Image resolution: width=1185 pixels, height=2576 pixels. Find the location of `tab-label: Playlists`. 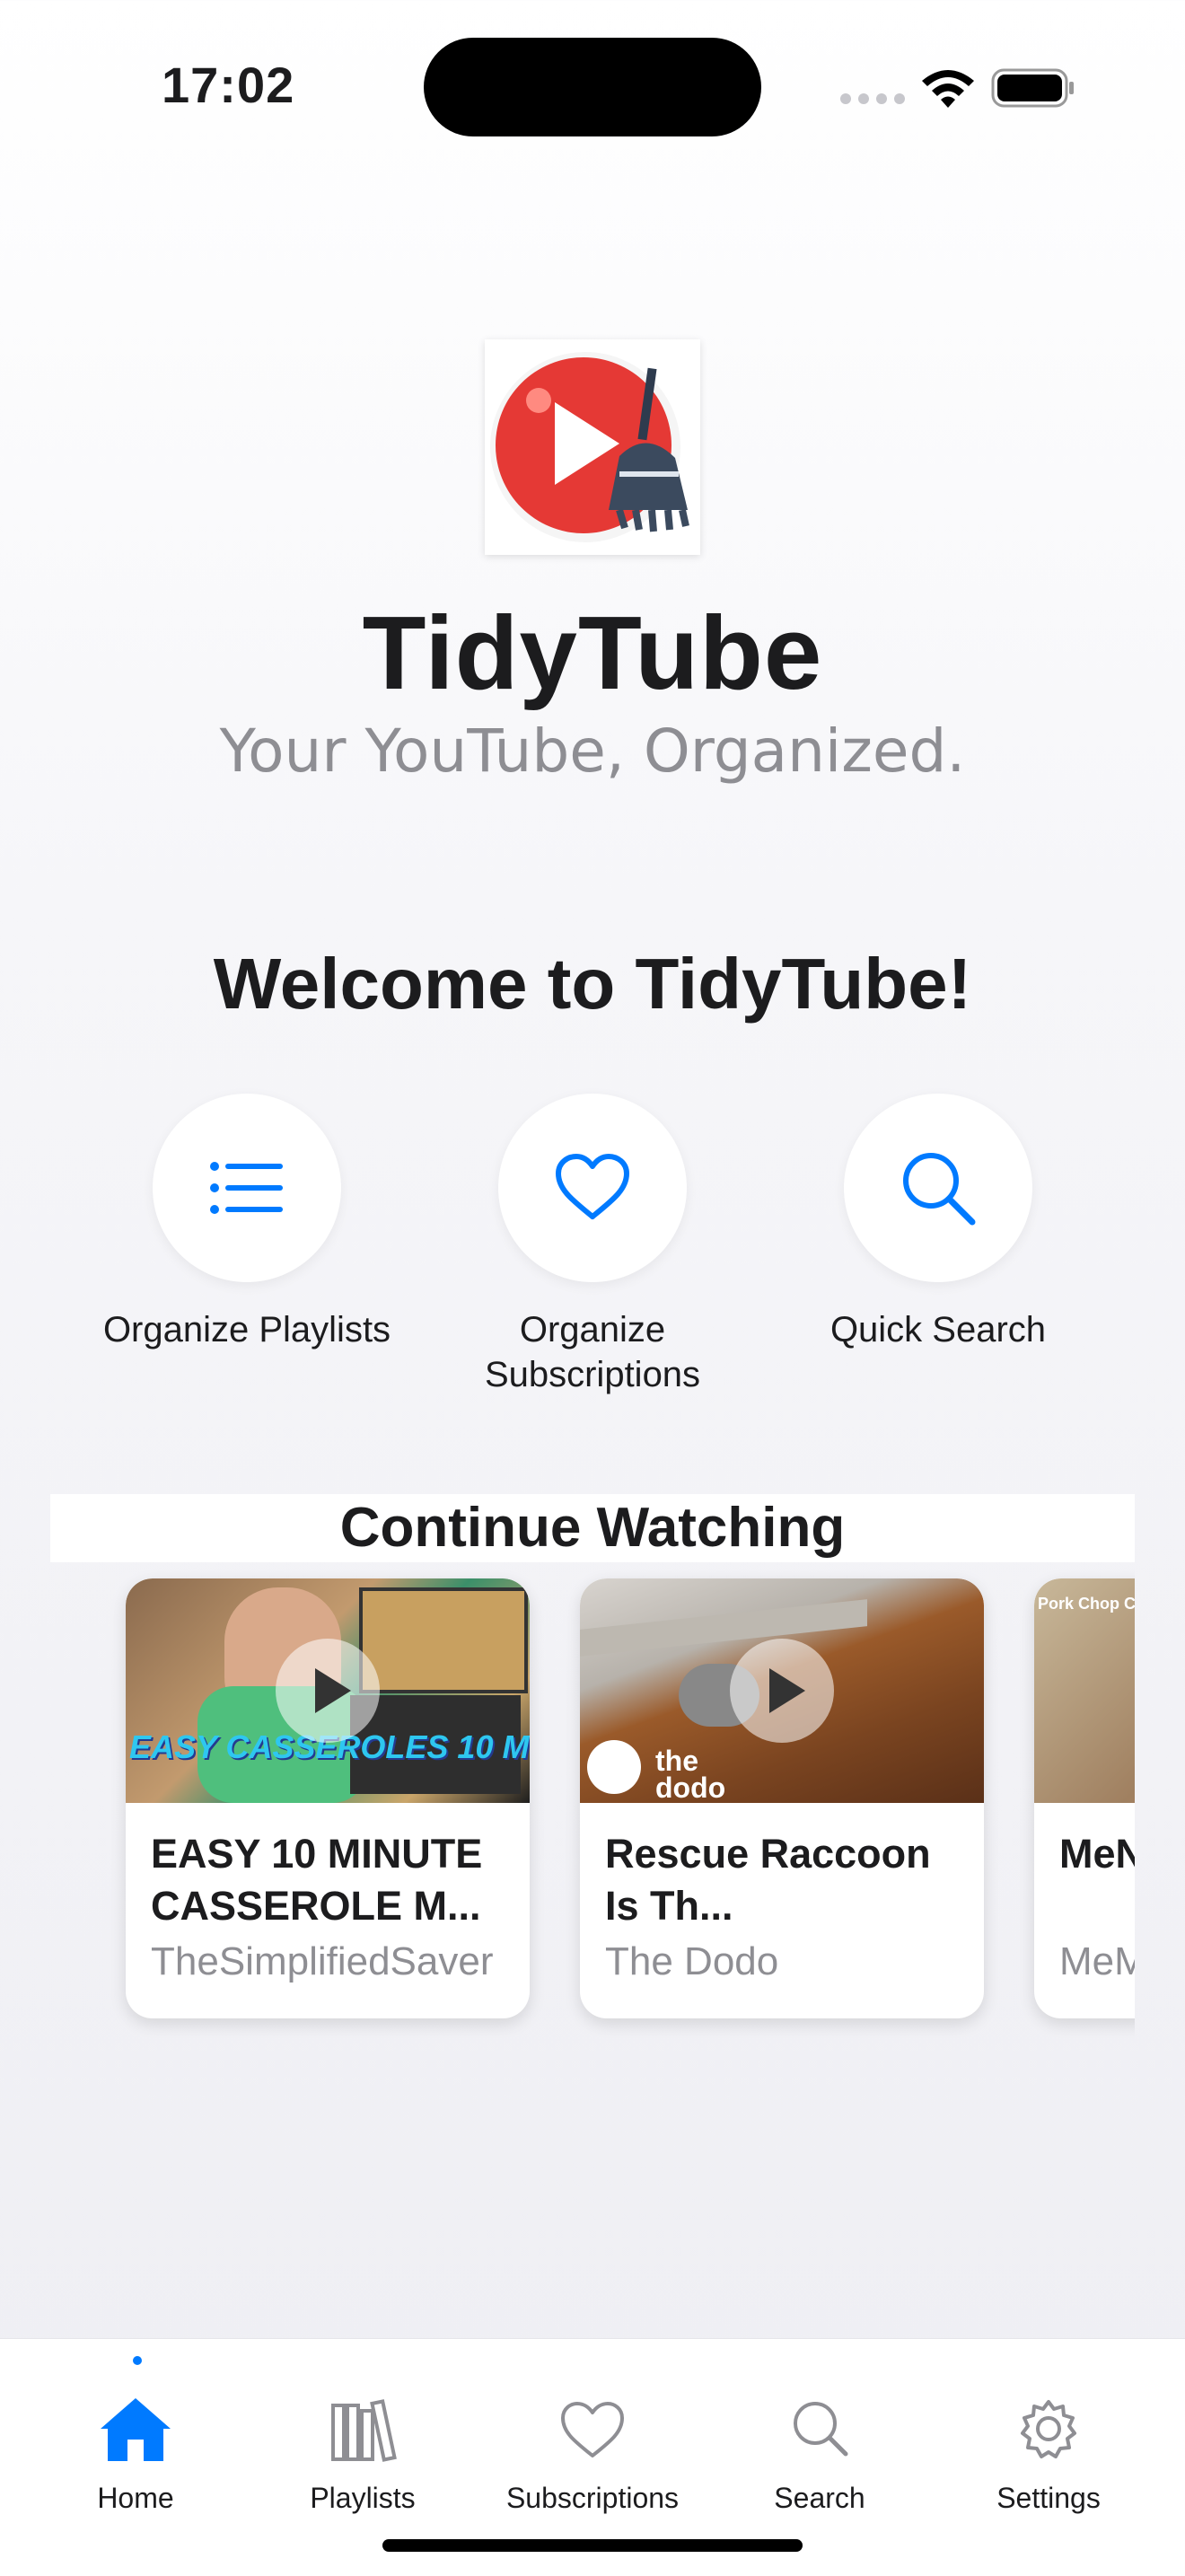

tab-label: Playlists is located at coordinates (363, 2498).